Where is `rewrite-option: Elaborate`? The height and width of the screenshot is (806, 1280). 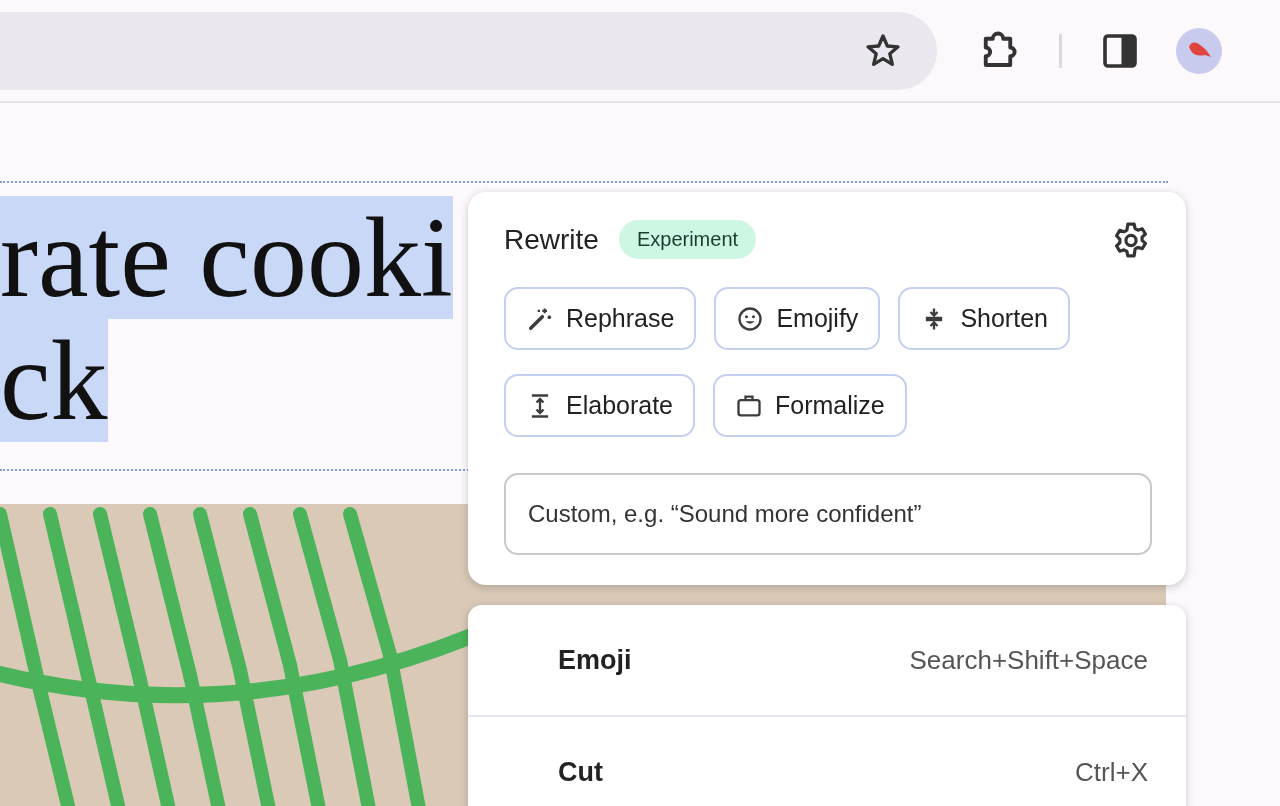 rewrite-option: Elaborate is located at coordinates (600, 405).